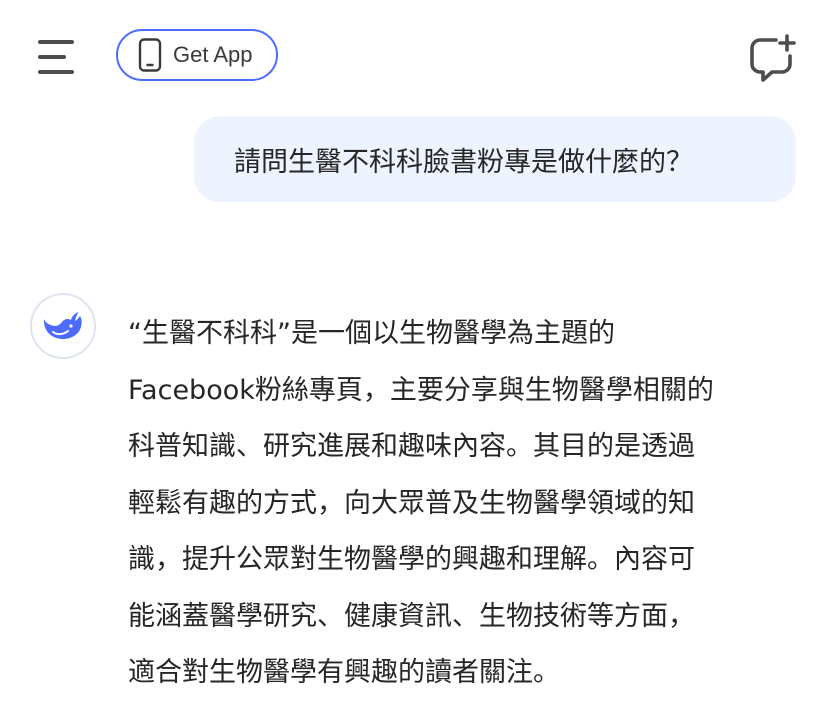 This screenshot has height=725, width=828. Describe the element at coordinates (495, 159) in the screenshot. I see `user-message-bubble: 請問生醫不科科臉書粉專是做什麼的？` at that location.